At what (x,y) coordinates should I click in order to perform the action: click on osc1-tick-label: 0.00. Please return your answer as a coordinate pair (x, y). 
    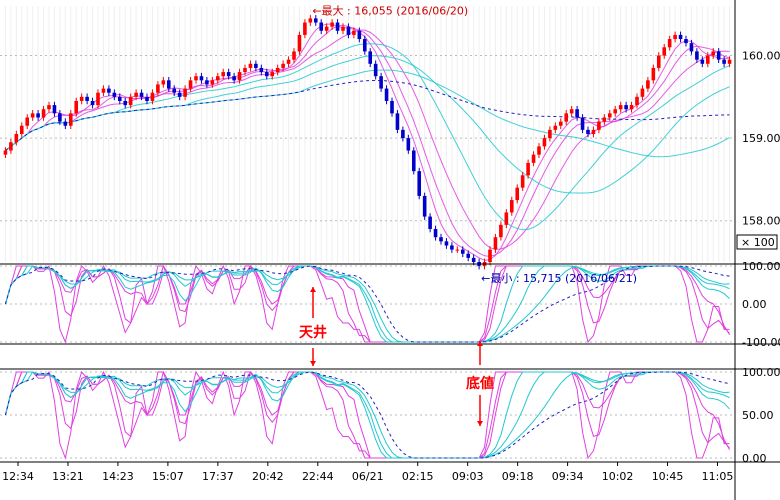
    Looking at the image, I should click on (754, 304).